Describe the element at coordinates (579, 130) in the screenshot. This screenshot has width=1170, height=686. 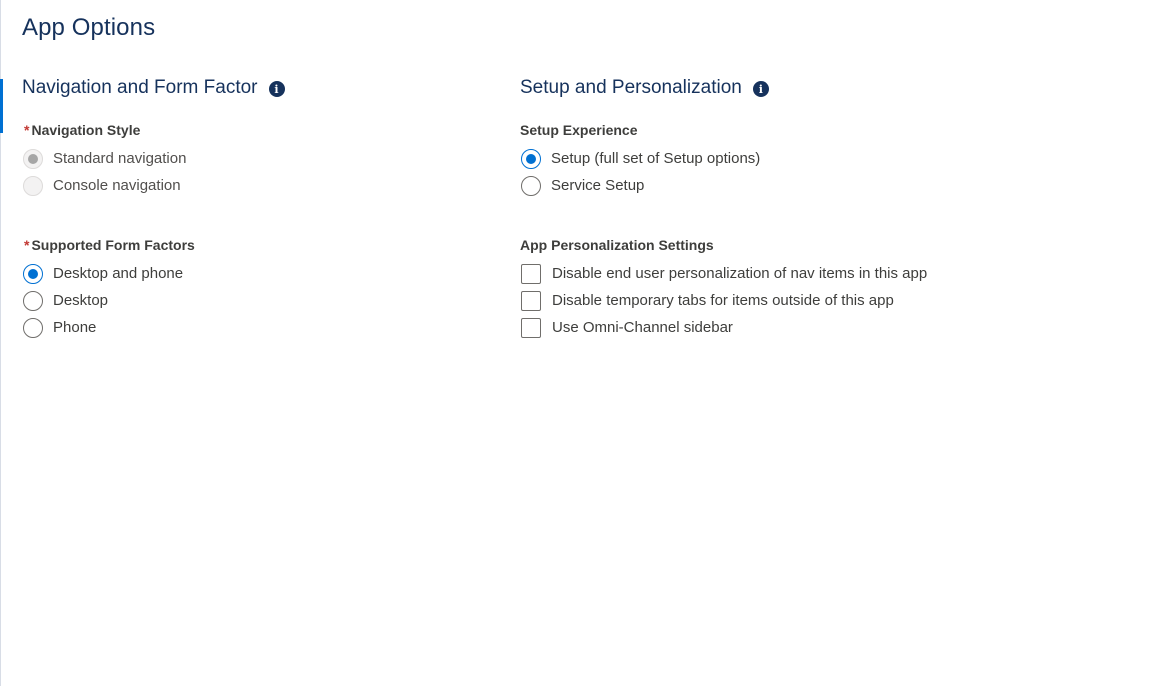
I see `setup-experience-label: Setup Experience` at that location.